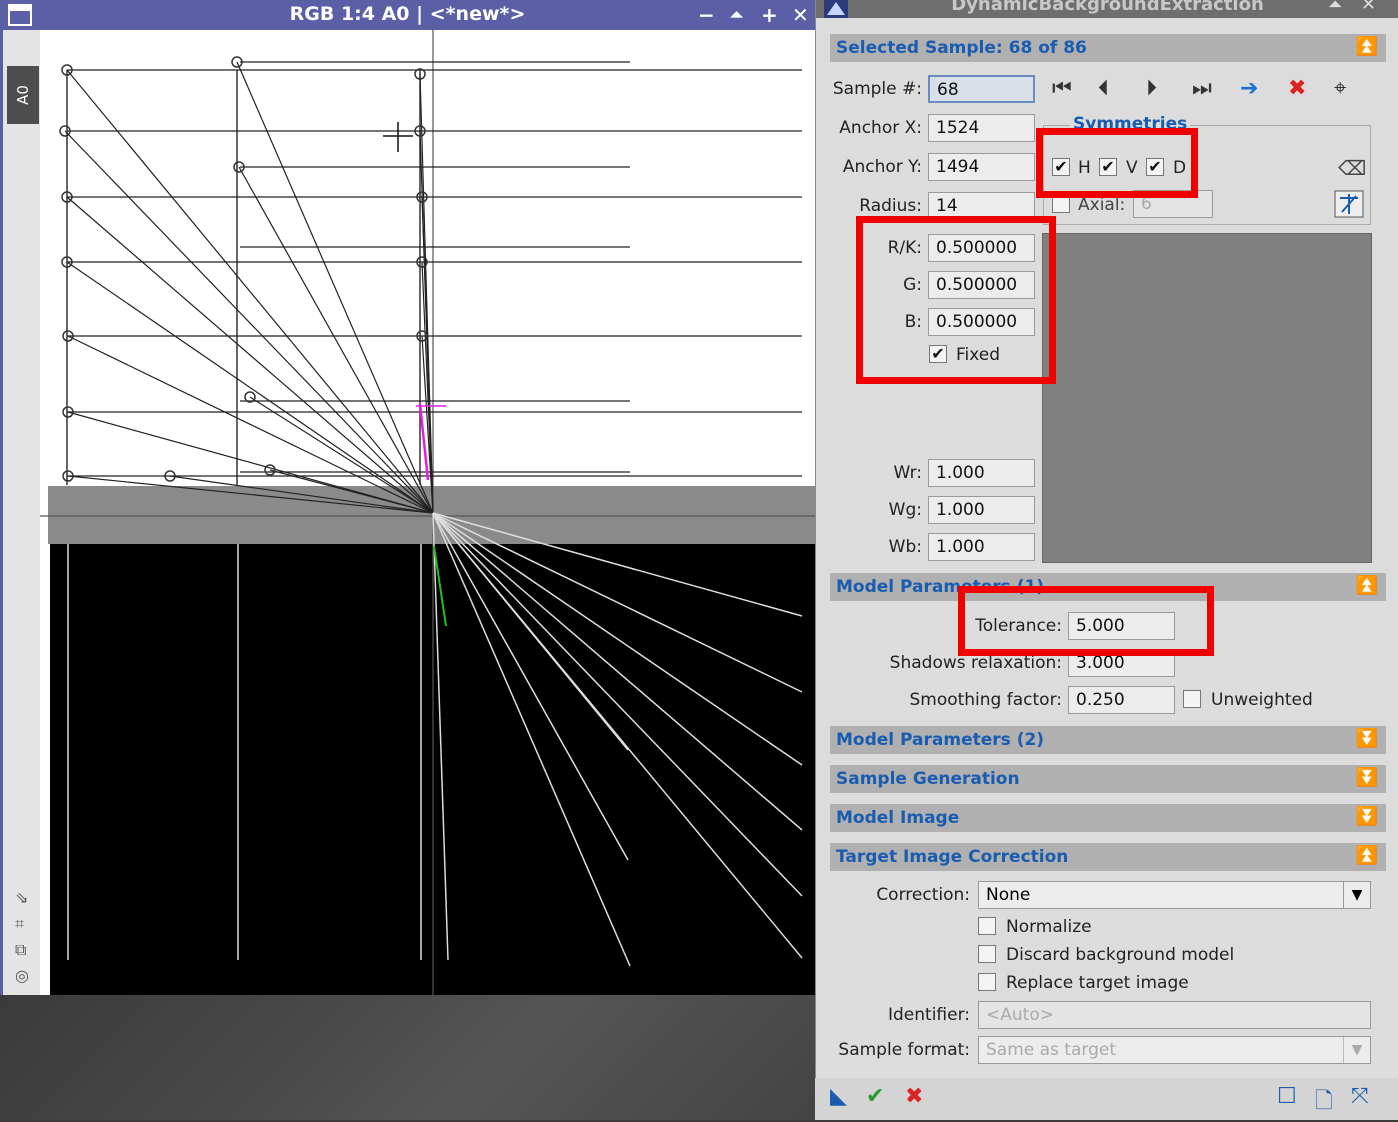 This screenshot has height=1122, width=1398. Describe the element at coordinates (1174, 1050) in the screenshot. I see `sample-format-select: Same as target ▼` at that location.